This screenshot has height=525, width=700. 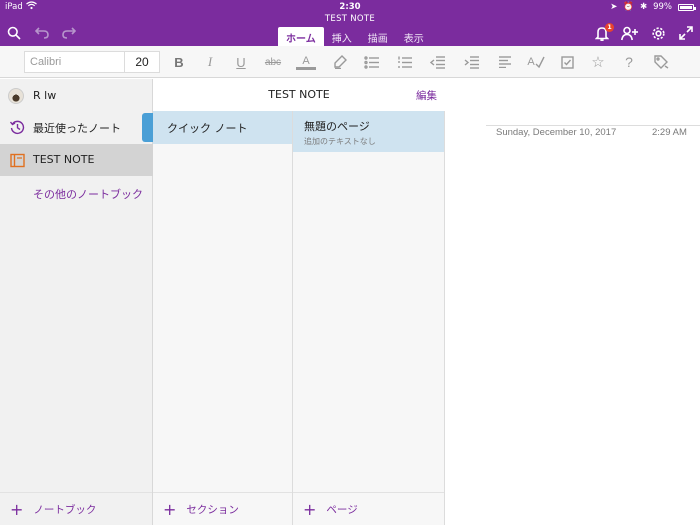 What do you see at coordinates (88, 194) in the screenshot?
I see `more-notebooks-link: その他のノートブック` at bounding box center [88, 194].